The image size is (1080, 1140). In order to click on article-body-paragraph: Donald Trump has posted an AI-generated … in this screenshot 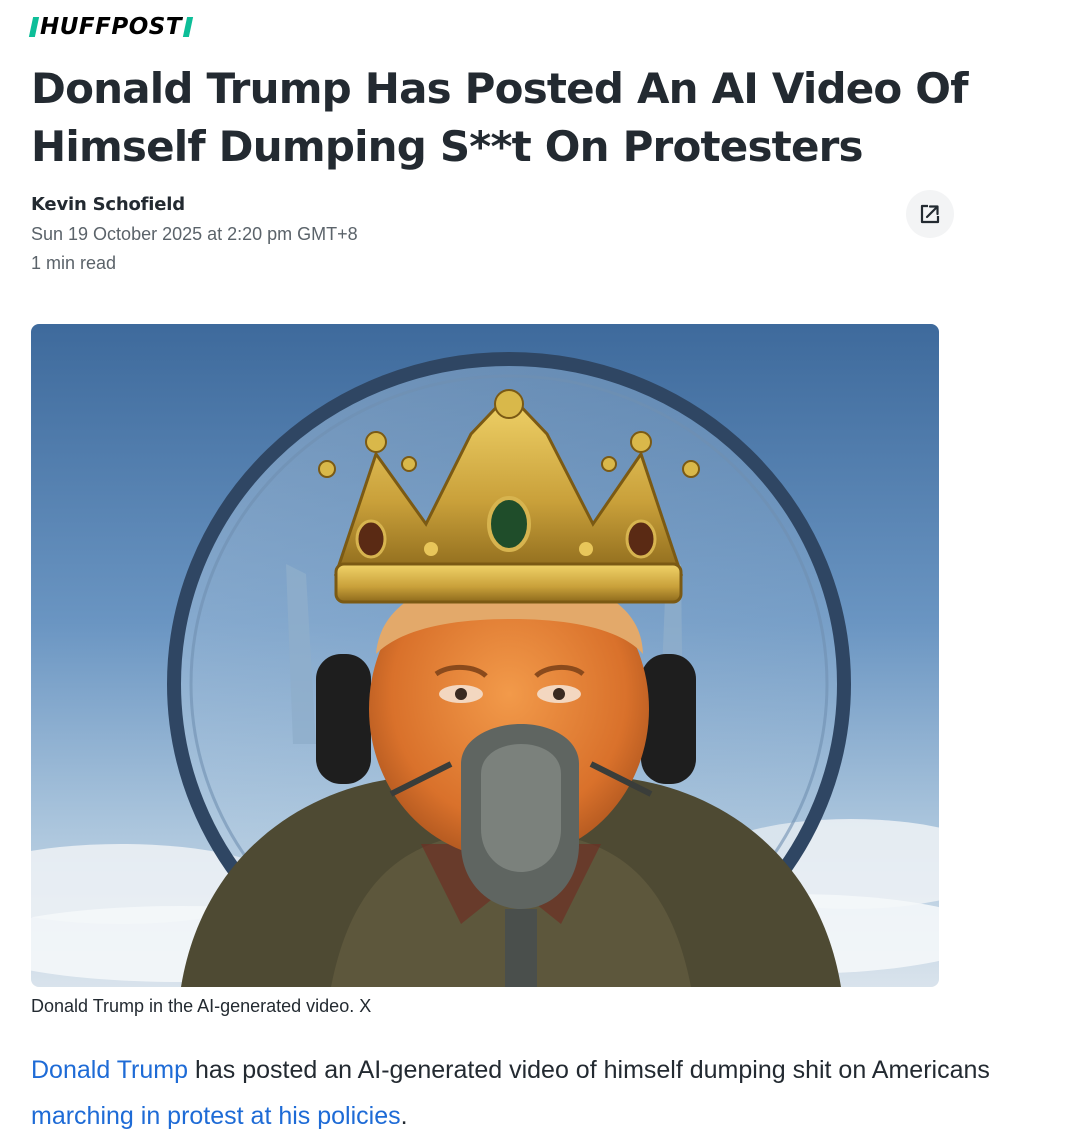, I will do `click(541, 1093)`.